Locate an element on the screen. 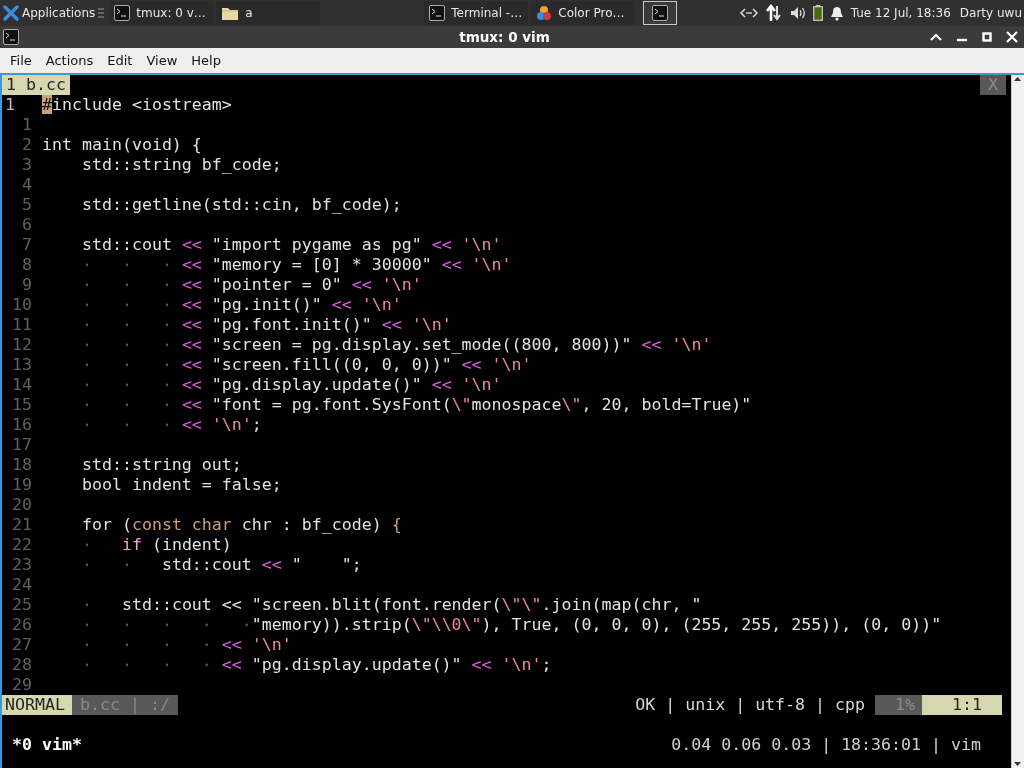 This screenshot has width=1024, height=768. code-line: · · · · ·"memory)).strip(\"\\0\"), True, (0, 0, 0), (255, 255, 255)), (0, 0))" is located at coordinates (511, 625).